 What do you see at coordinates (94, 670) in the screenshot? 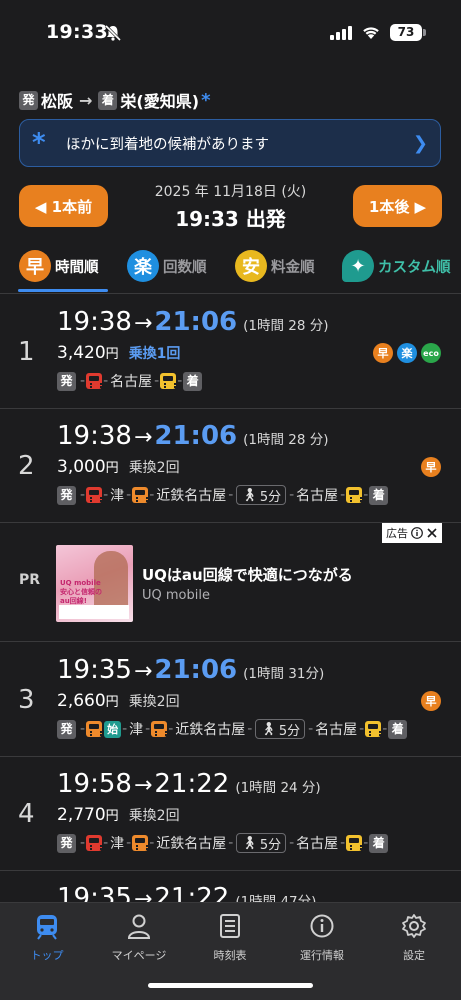
I see `departure-time: 19:35` at bounding box center [94, 670].